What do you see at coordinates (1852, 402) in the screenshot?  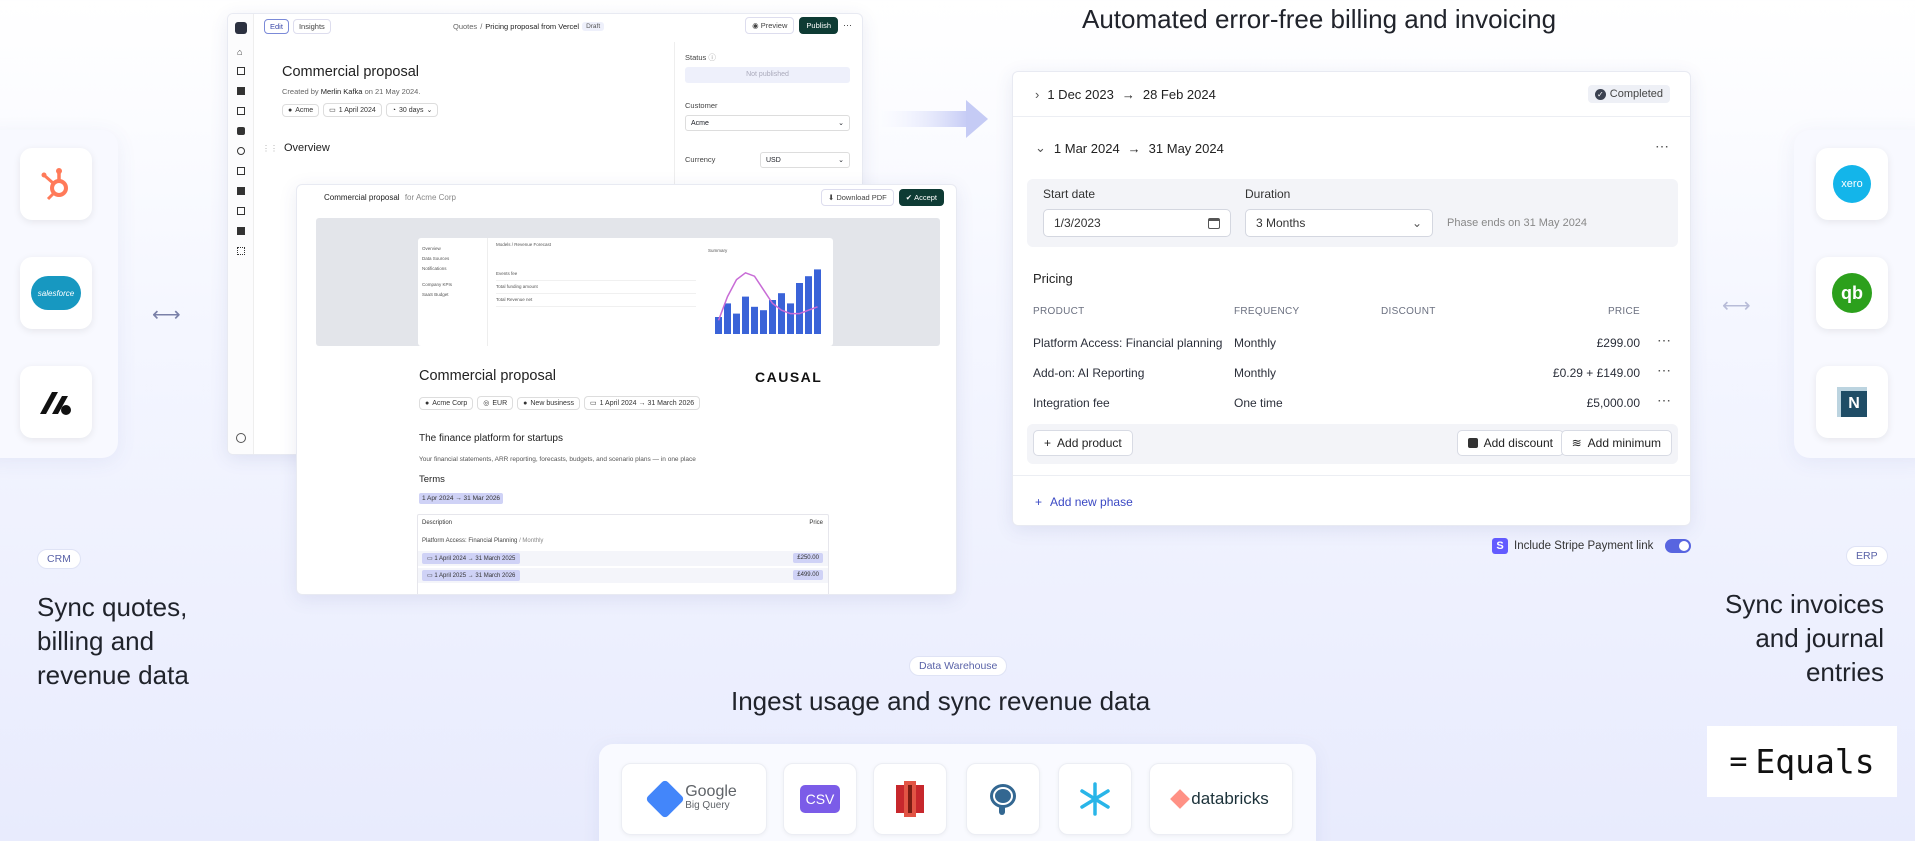 I see `netsuite-tile: N` at bounding box center [1852, 402].